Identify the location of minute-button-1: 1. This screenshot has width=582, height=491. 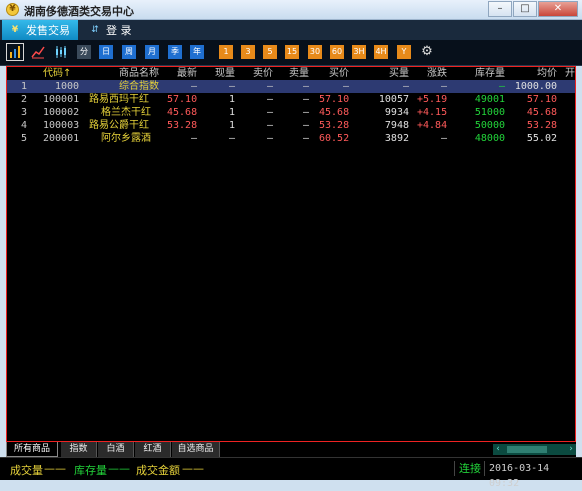
(226, 52).